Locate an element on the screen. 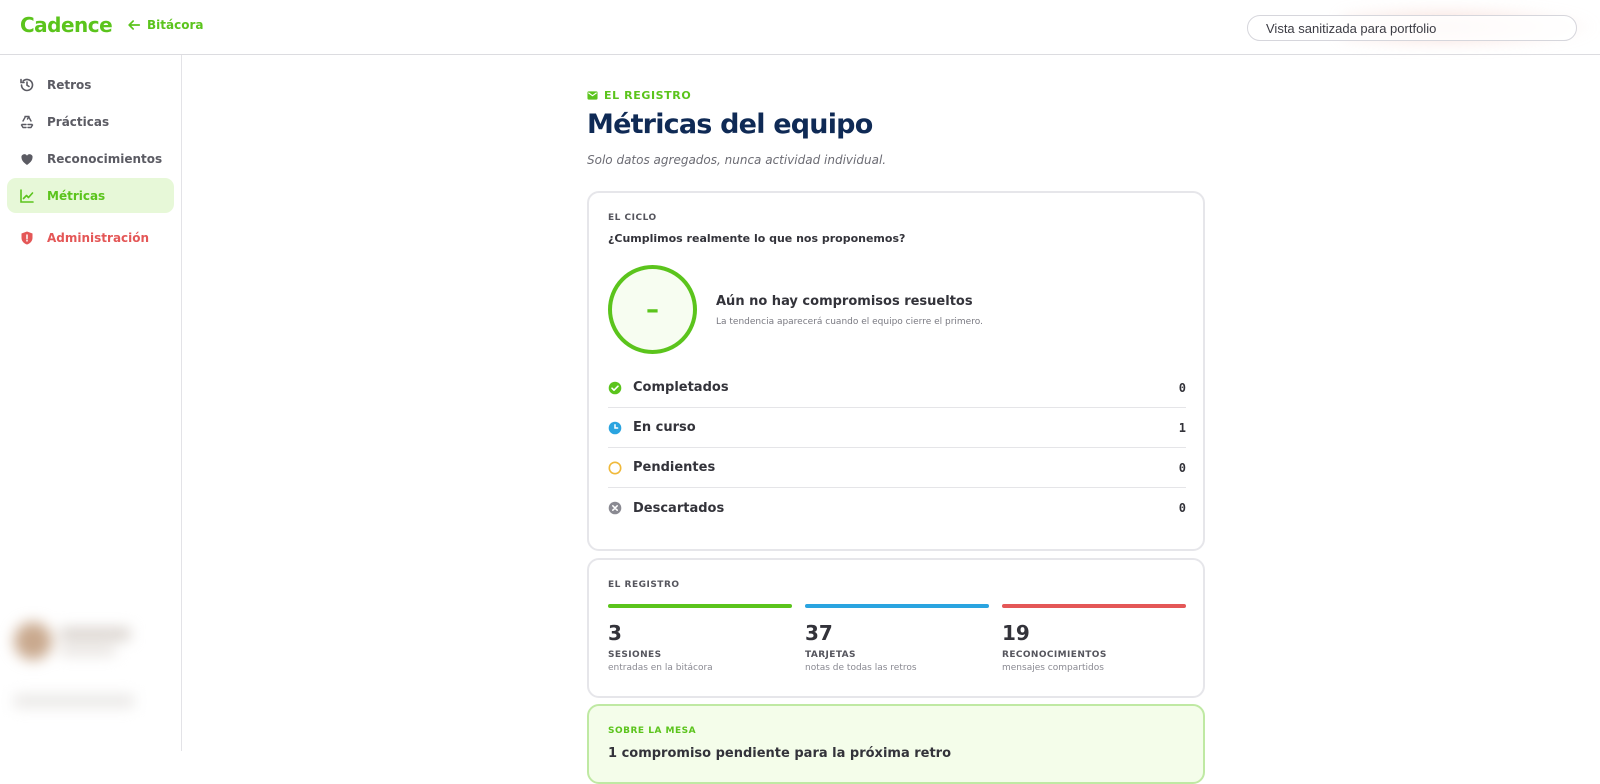 The height and width of the screenshot is (784, 1600). history-icon is located at coordinates (27, 84).